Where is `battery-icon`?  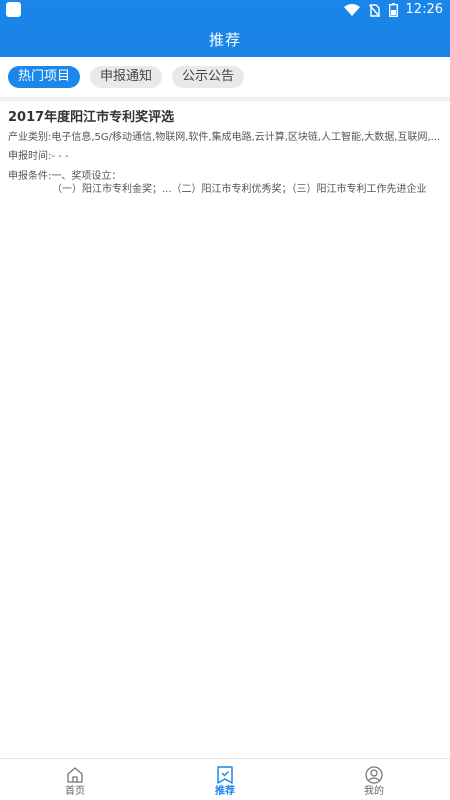
battery-icon is located at coordinates (393, 10).